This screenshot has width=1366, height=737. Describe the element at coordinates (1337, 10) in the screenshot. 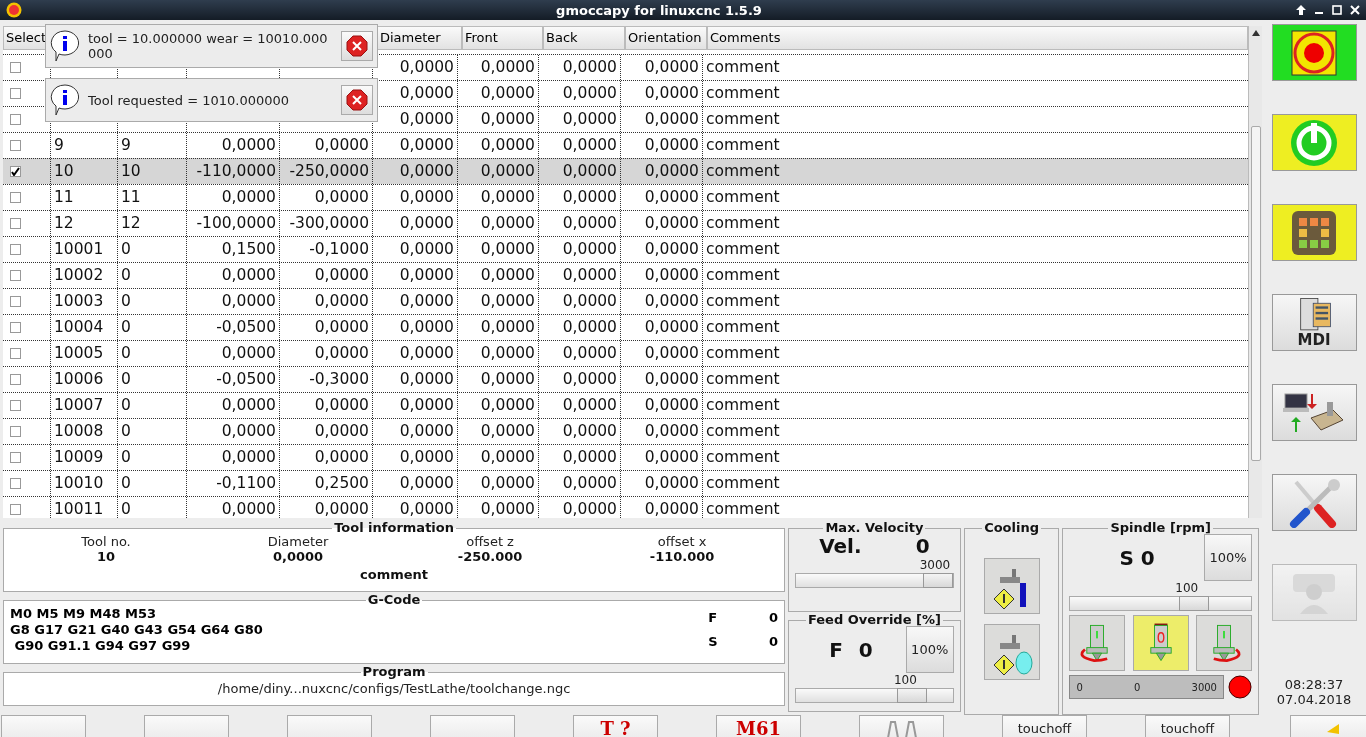

I see `maximize-icon` at that location.